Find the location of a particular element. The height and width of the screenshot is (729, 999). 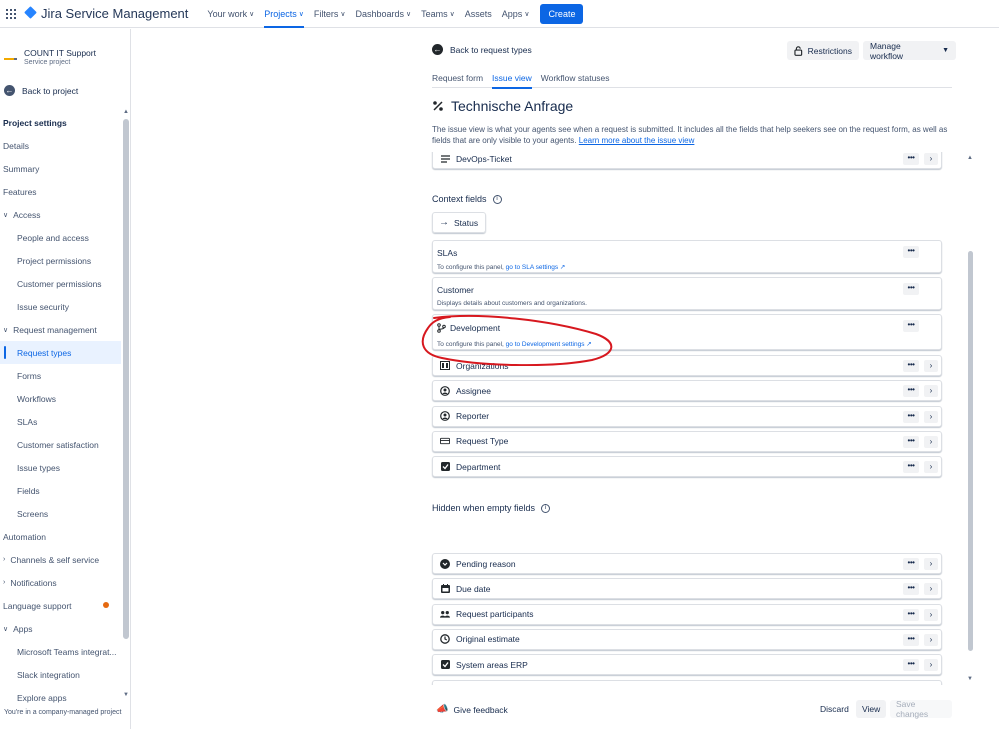

sidebar-item-request-management: ∨ Request management is located at coordinates (60, 329).